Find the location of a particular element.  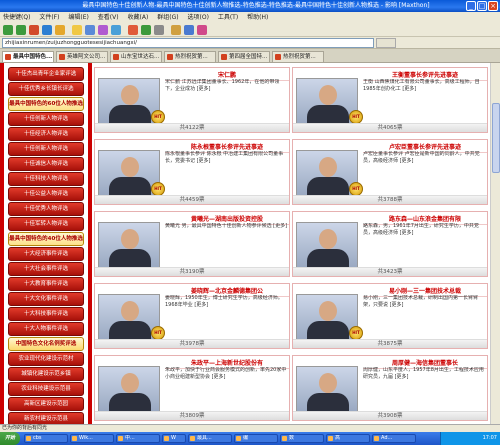

plugin-icon is located at coordinates (202, 30).